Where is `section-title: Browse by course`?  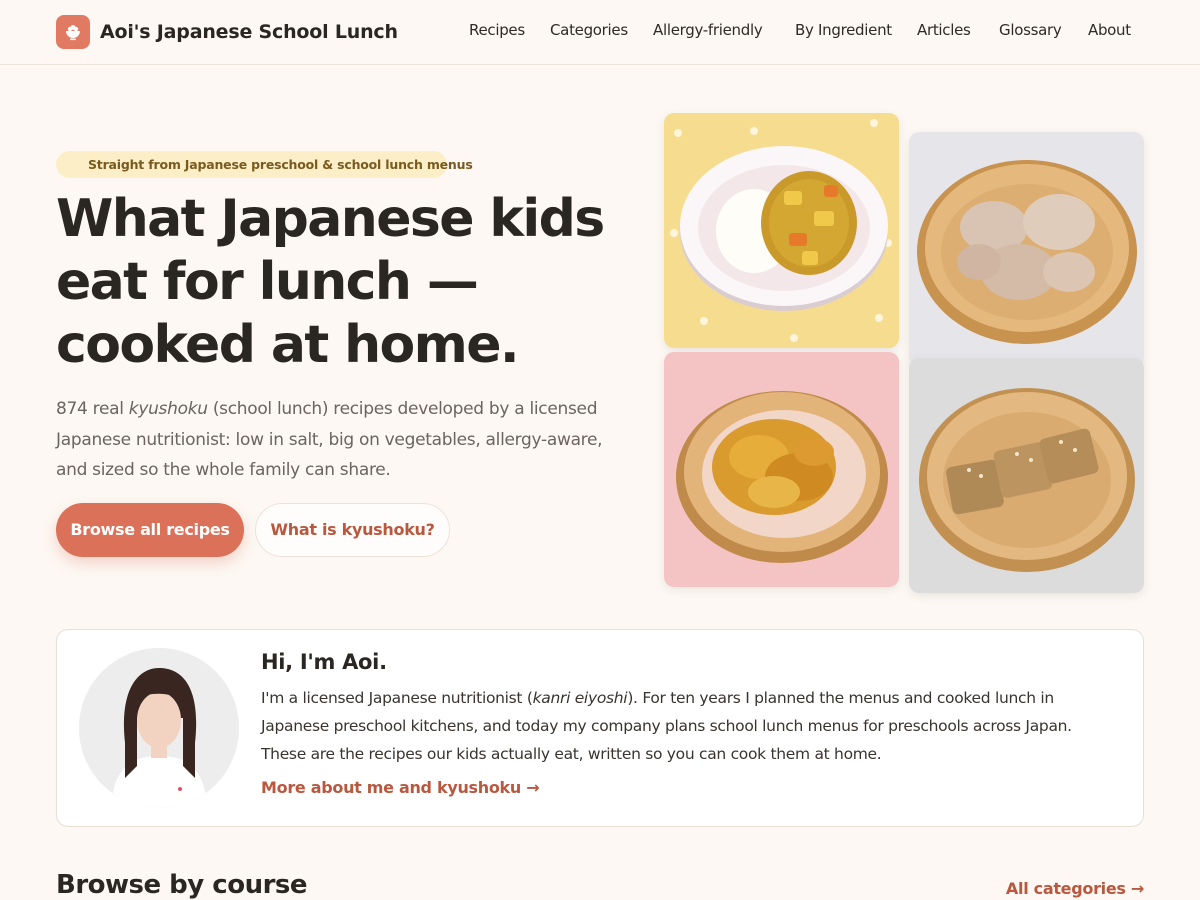
section-title: Browse by course is located at coordinates (182, 885).